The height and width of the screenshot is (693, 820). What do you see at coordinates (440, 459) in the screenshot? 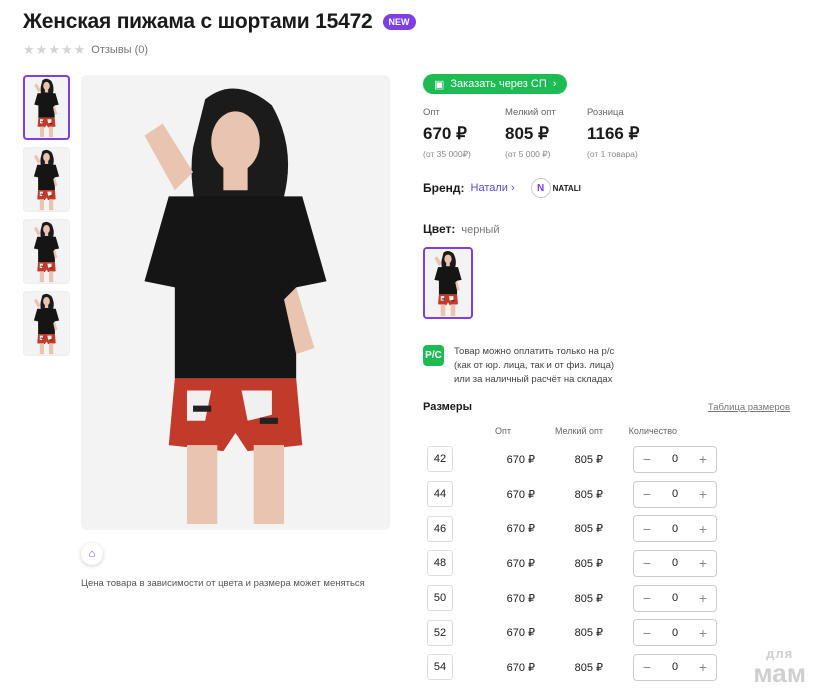
I see `size-label: 42` at bounding box center [440, 459].